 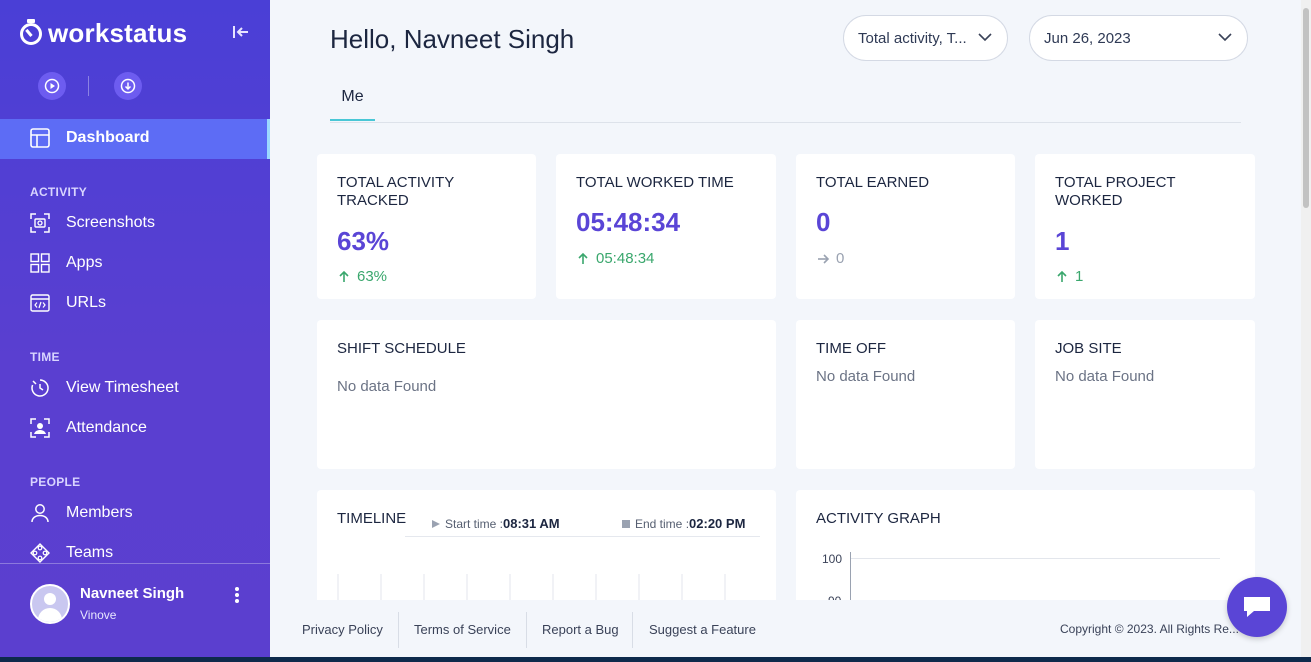 I want to click on footer-link-suggest-feature: Suggest a Feature, so click(x=702, y=629).